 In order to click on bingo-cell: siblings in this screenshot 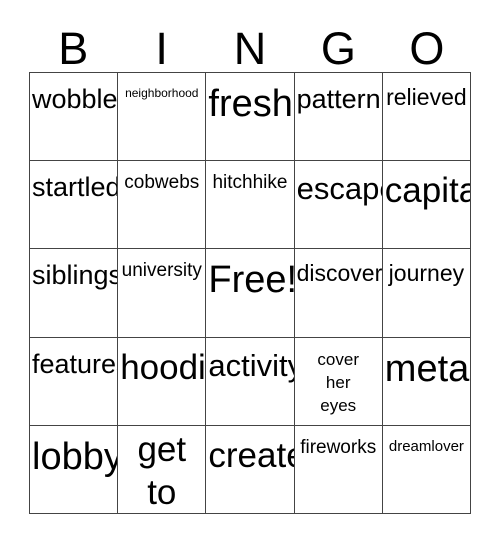, I will do `click(74, 293)`.